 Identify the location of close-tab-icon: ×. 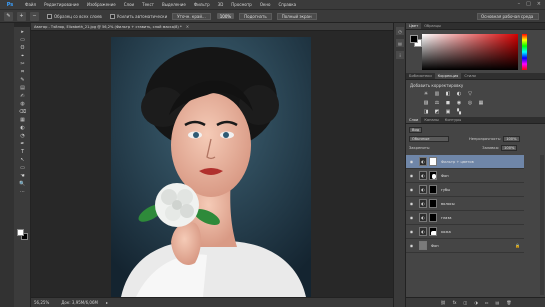
(187, 26).